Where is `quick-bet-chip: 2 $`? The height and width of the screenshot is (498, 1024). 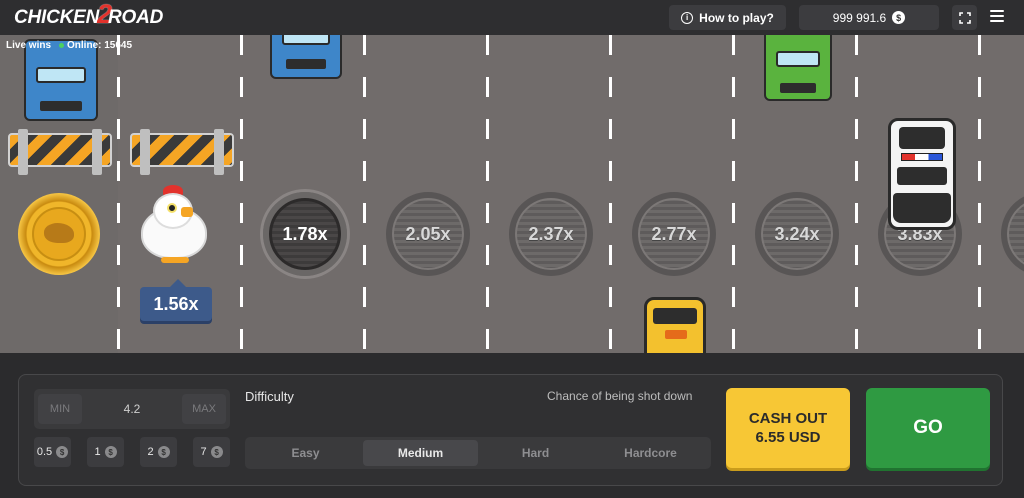 quick-bet-chip: 2 $ is located at coordinates (158, 452).